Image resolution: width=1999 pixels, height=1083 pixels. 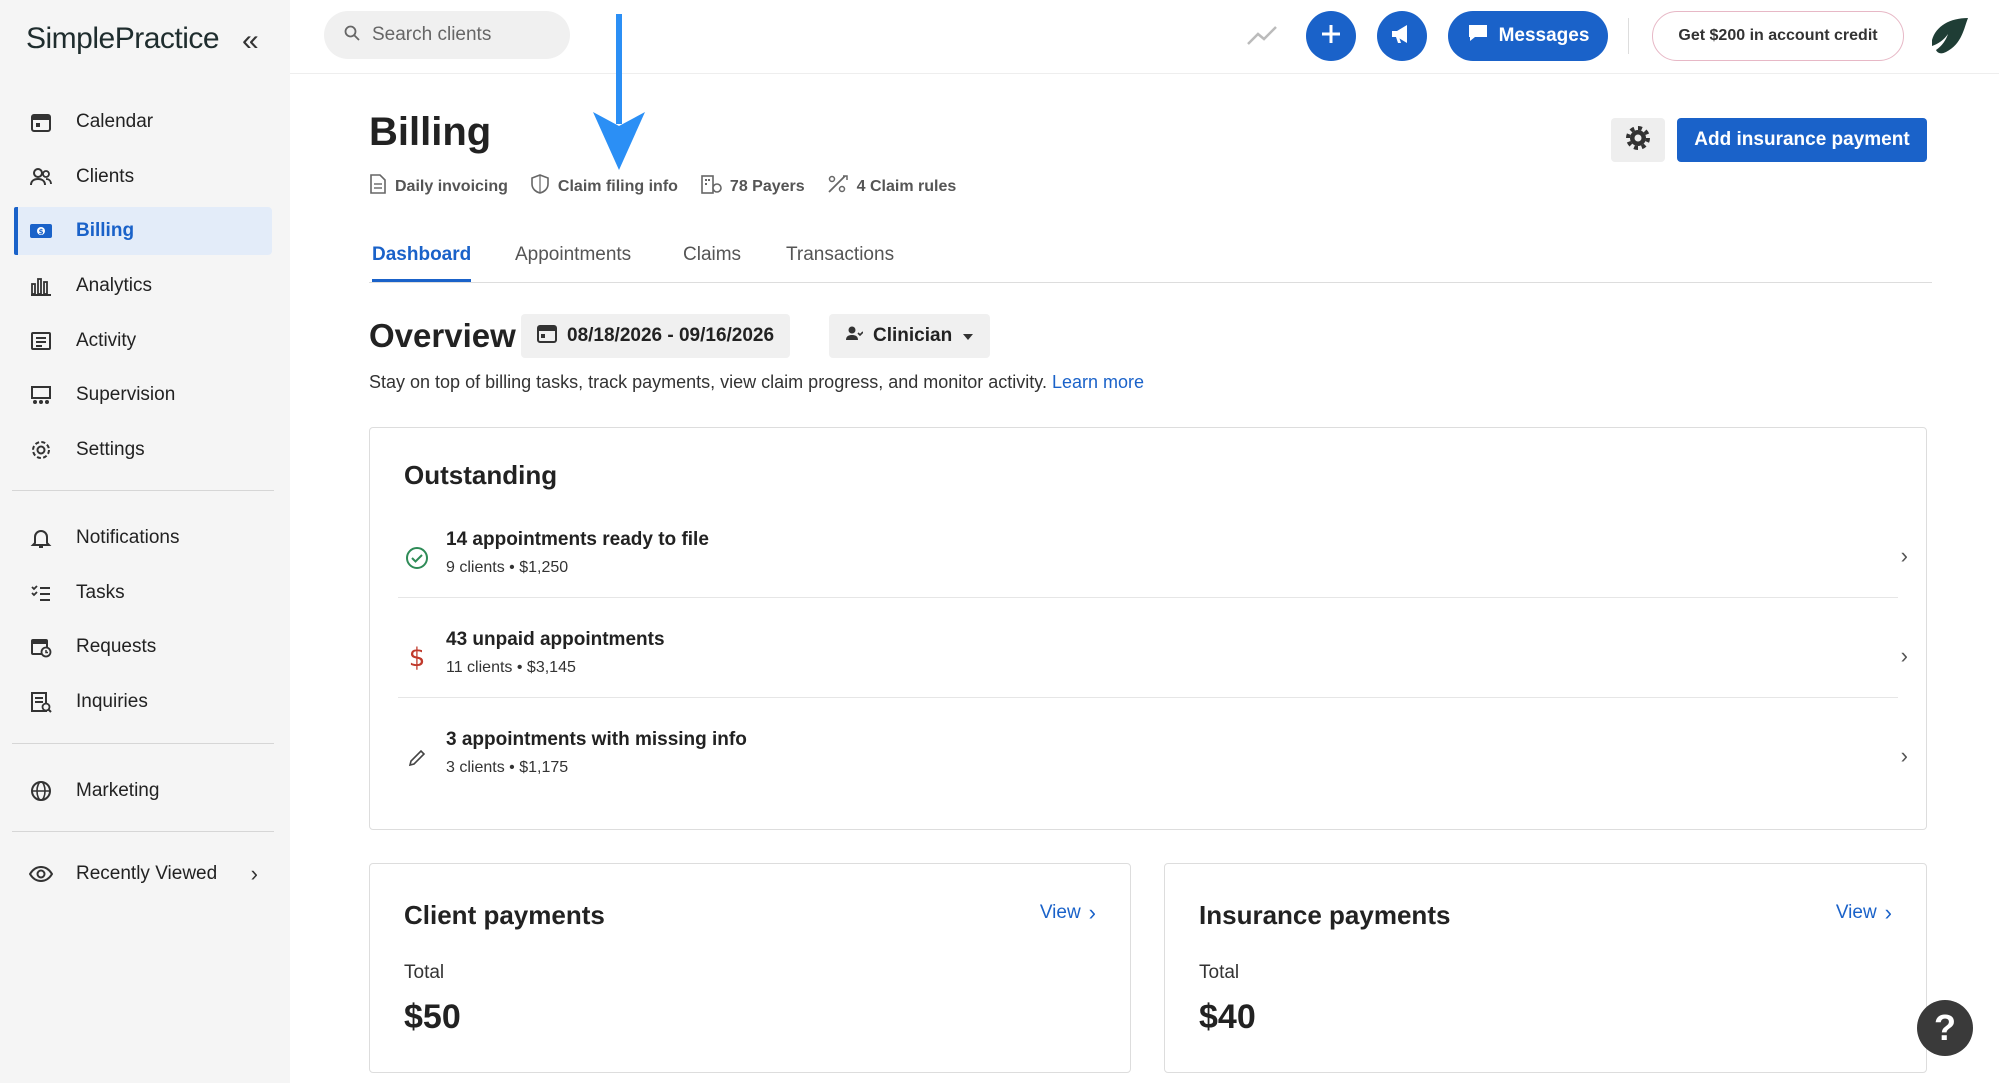 I want to click on claim-rules-link: 4 Claim rules, so click(x=892, y=186).